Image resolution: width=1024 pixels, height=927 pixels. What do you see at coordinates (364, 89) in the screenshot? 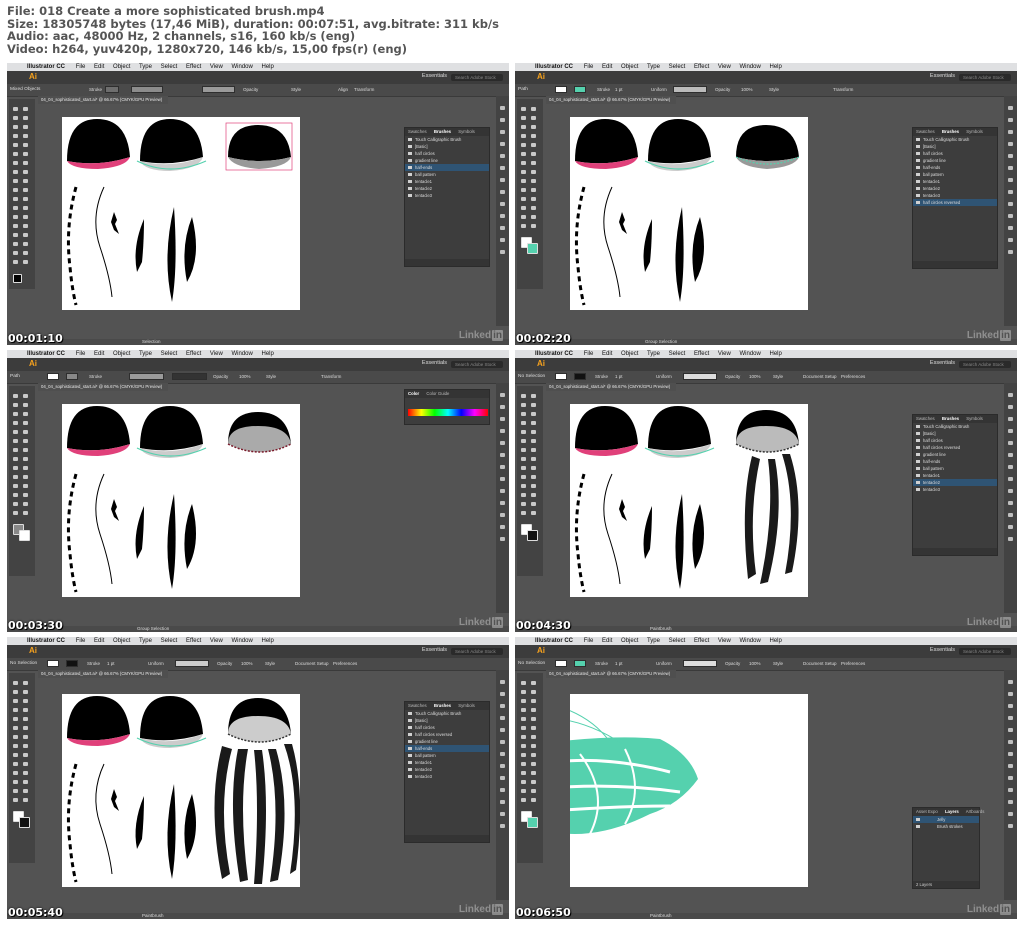
I see `transform-label: Transform` at bounding box center [364, 89].